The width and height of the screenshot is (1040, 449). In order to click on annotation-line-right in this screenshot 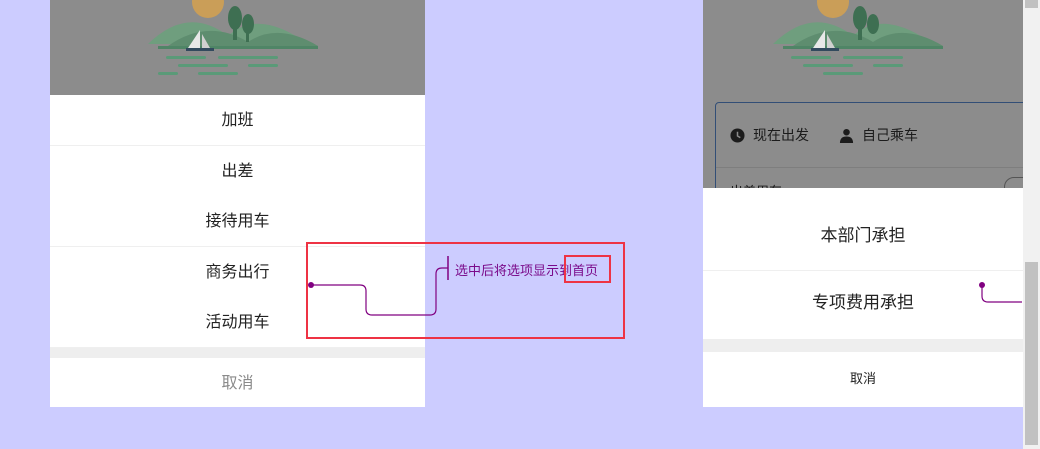, I will do `click(1001, 294)`.